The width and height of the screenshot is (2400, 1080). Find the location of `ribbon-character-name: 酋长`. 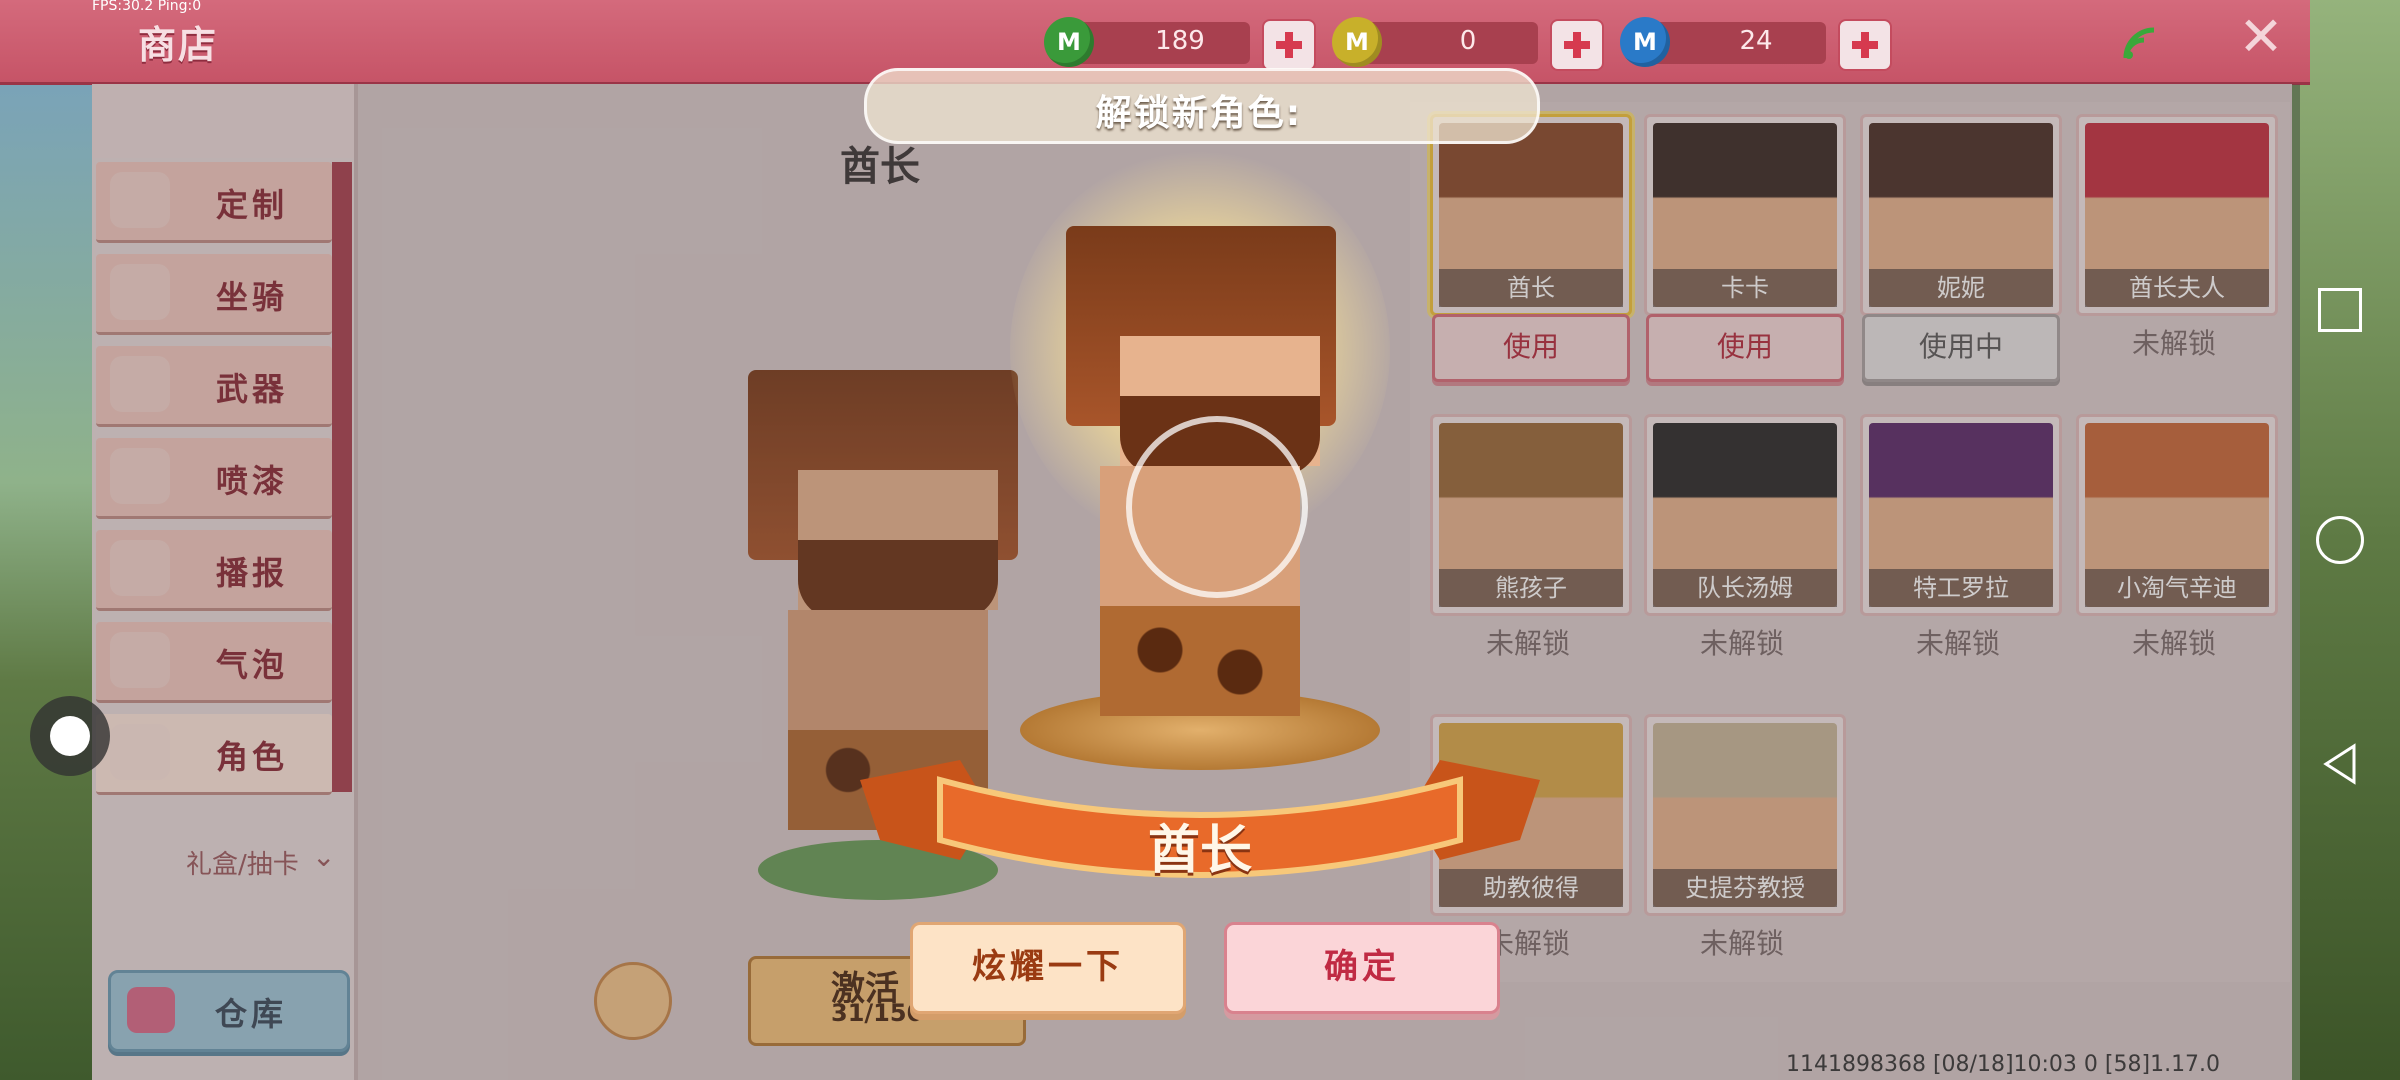

ribbon-character-name: 酋长 is located at coordinates (1199, 851).